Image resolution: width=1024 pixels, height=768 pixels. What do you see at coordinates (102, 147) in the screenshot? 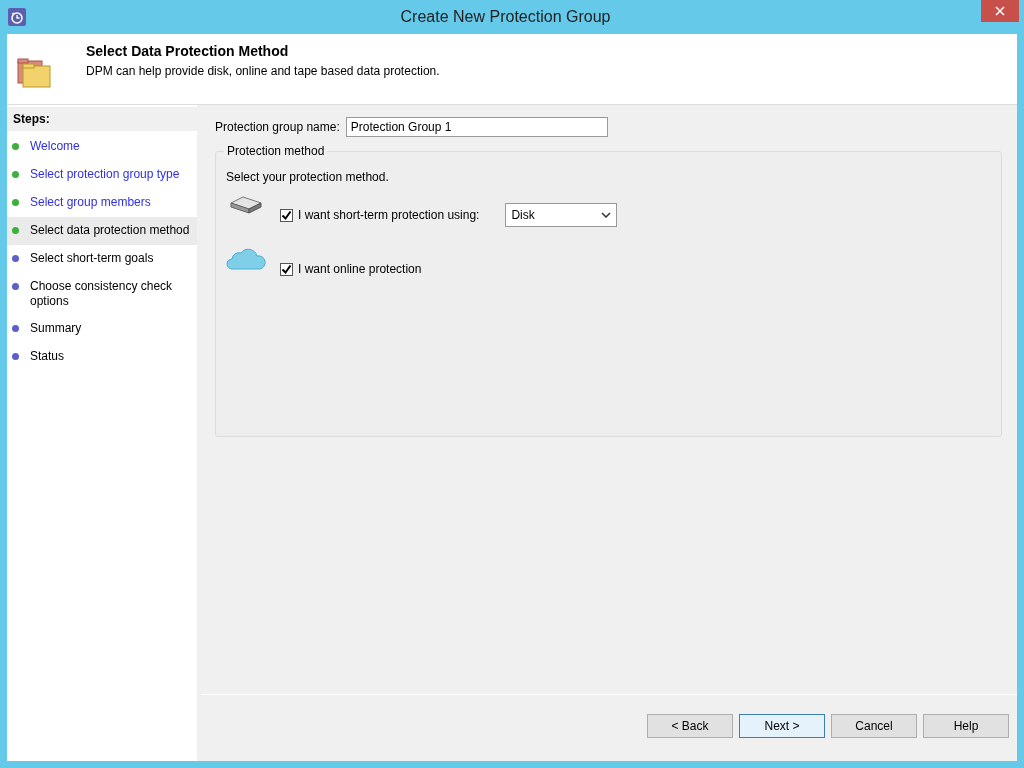
I see `step-item: Welcome` at bounding box center [102, 147].